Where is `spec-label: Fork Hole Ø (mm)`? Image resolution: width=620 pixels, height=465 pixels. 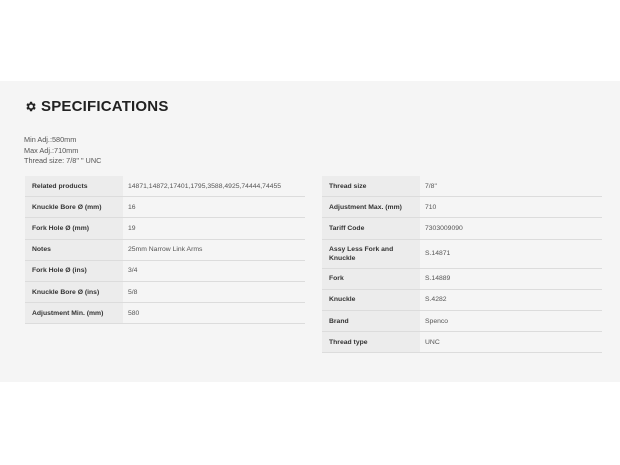
spec-label: Fork Hole Ø (mm) is located at coordinates (74, 228).